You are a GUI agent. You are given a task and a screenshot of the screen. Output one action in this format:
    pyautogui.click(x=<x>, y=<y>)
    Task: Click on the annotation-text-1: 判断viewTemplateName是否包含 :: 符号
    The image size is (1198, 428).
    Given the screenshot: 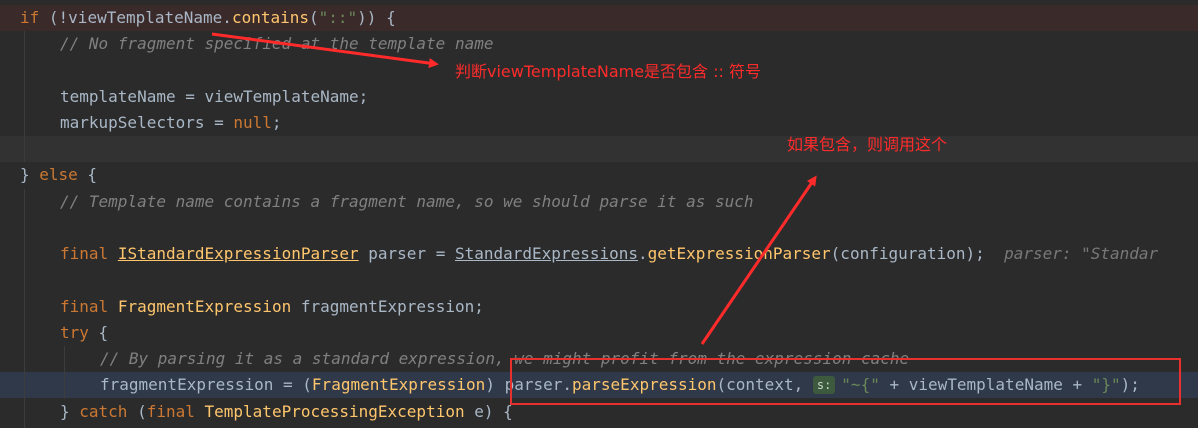 What is the action you would take?
    pyautogui.click(x=608, y=71)
    